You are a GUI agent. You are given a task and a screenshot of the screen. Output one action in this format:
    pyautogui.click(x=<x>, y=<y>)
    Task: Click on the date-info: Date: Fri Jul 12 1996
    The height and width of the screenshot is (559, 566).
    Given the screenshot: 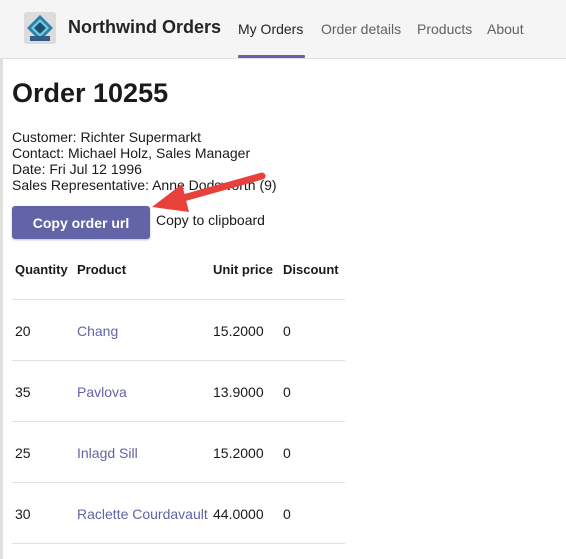 What is the action you would take?
    pyautogui.click(x=77, y=169)
    